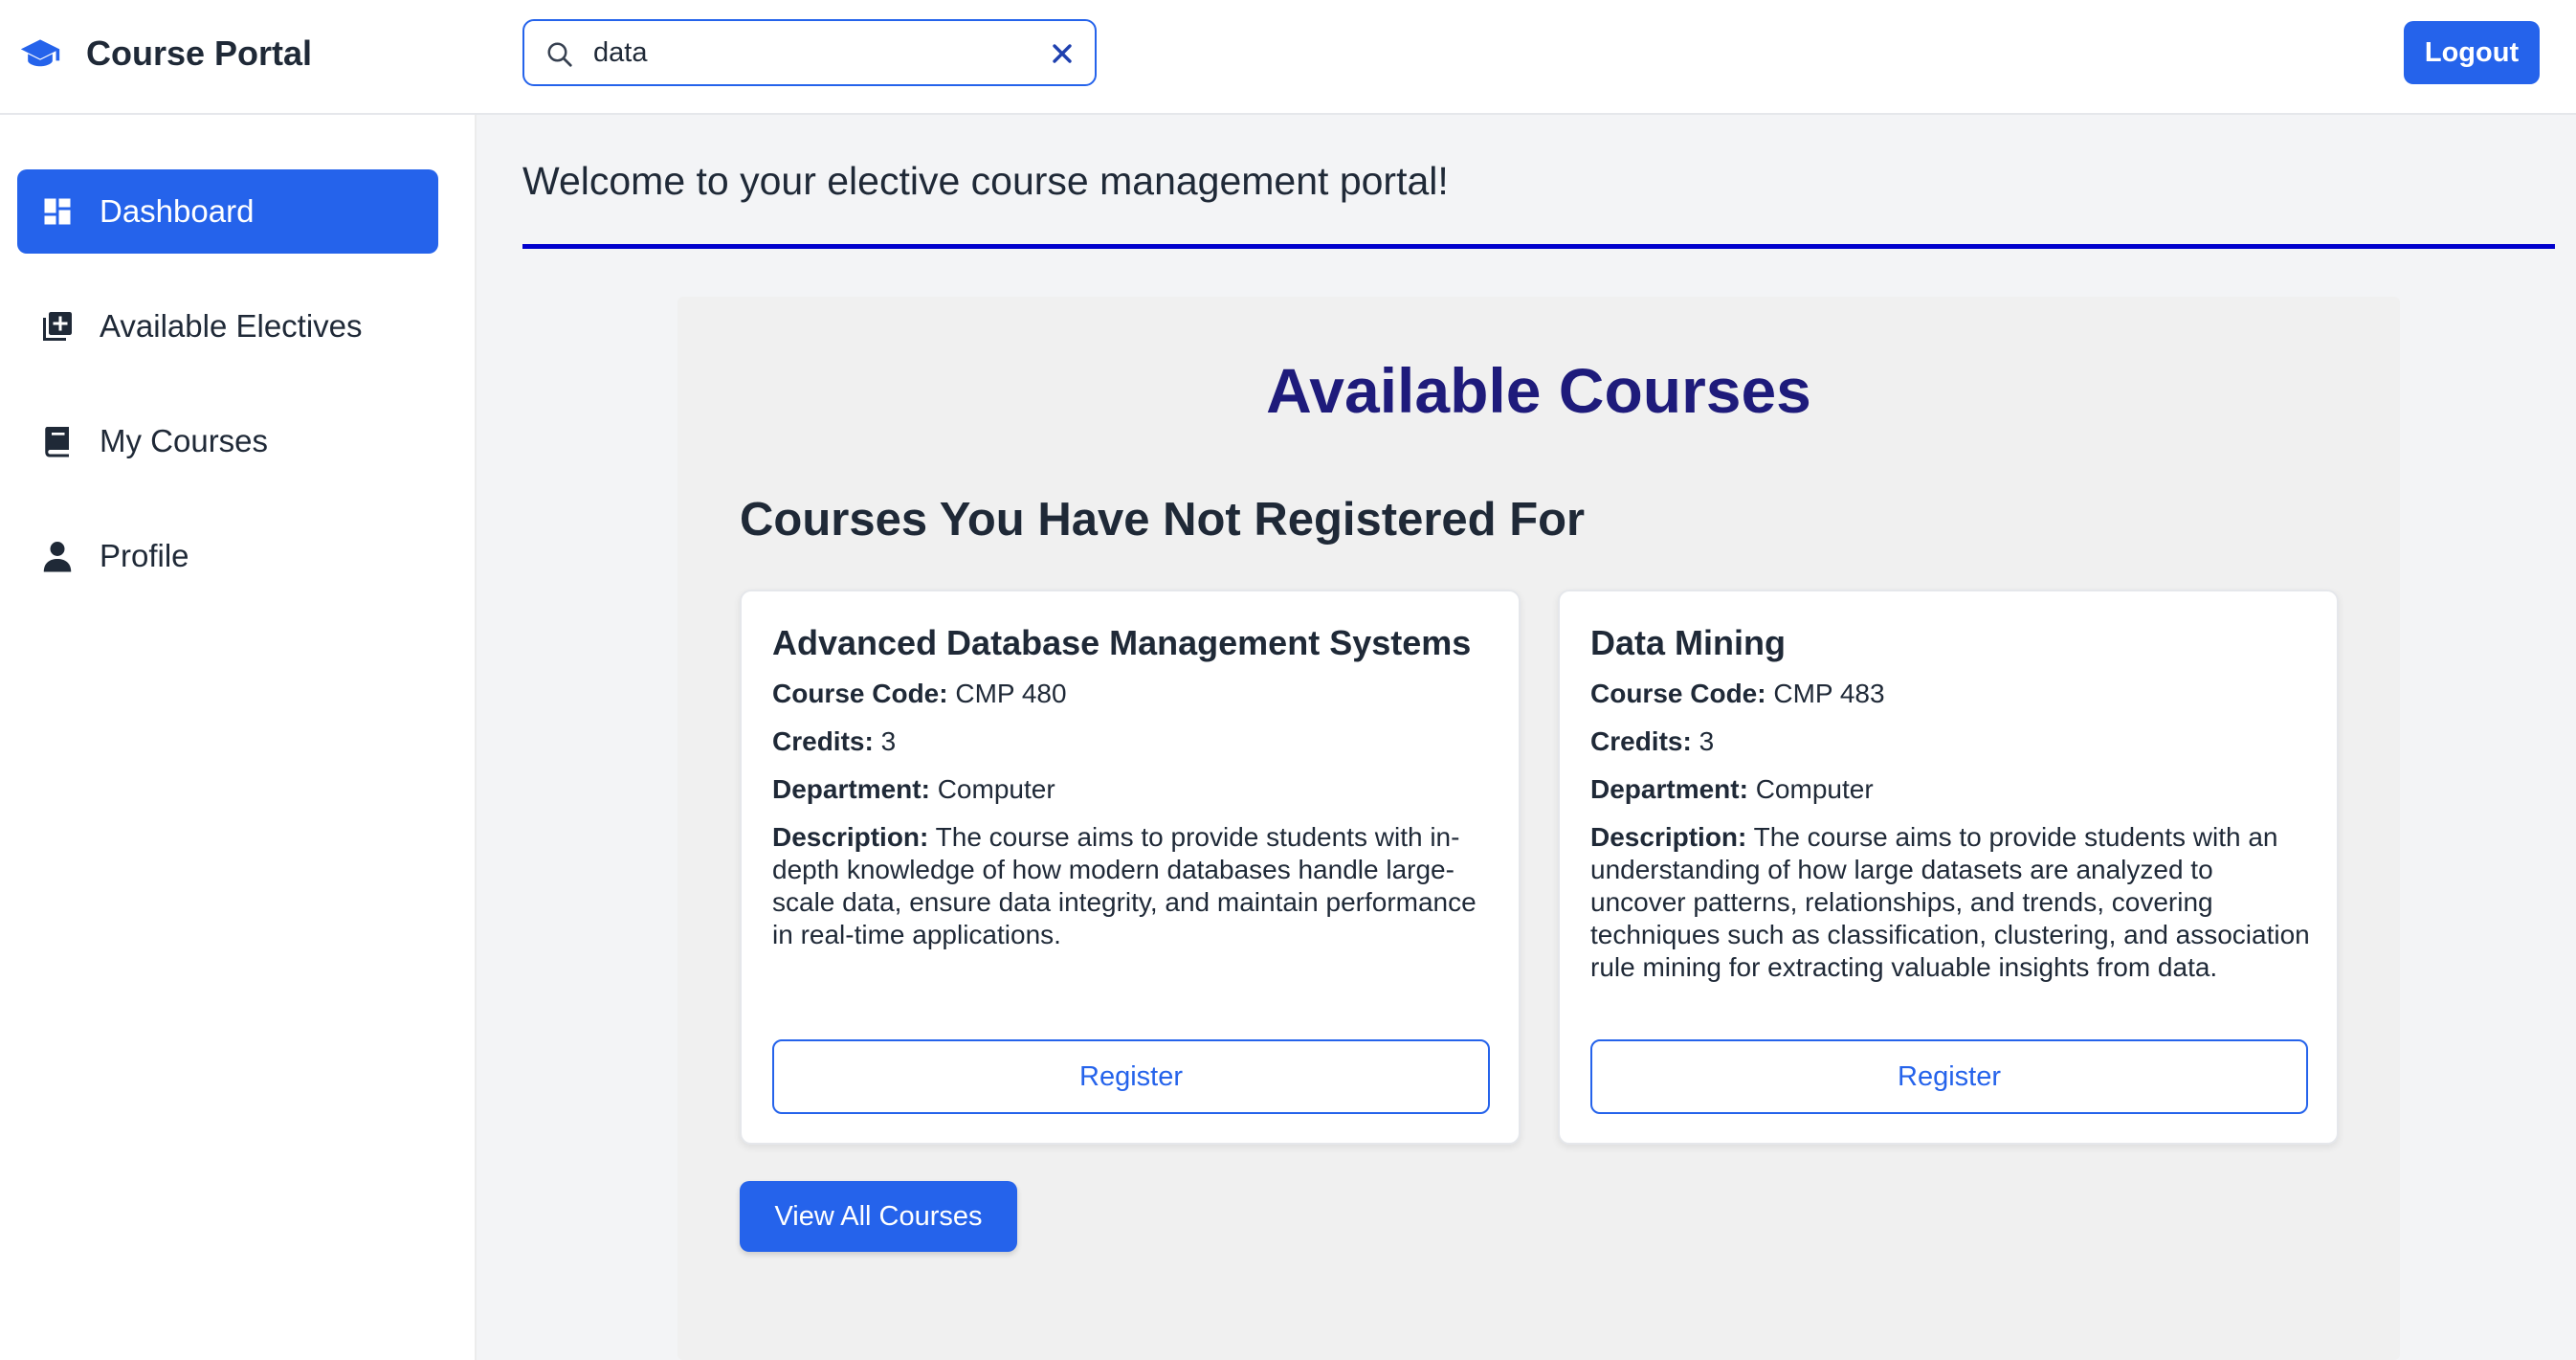  Describe the element at coordinates (1062, 54) in the screenshot. I see `close-icon` at that location.